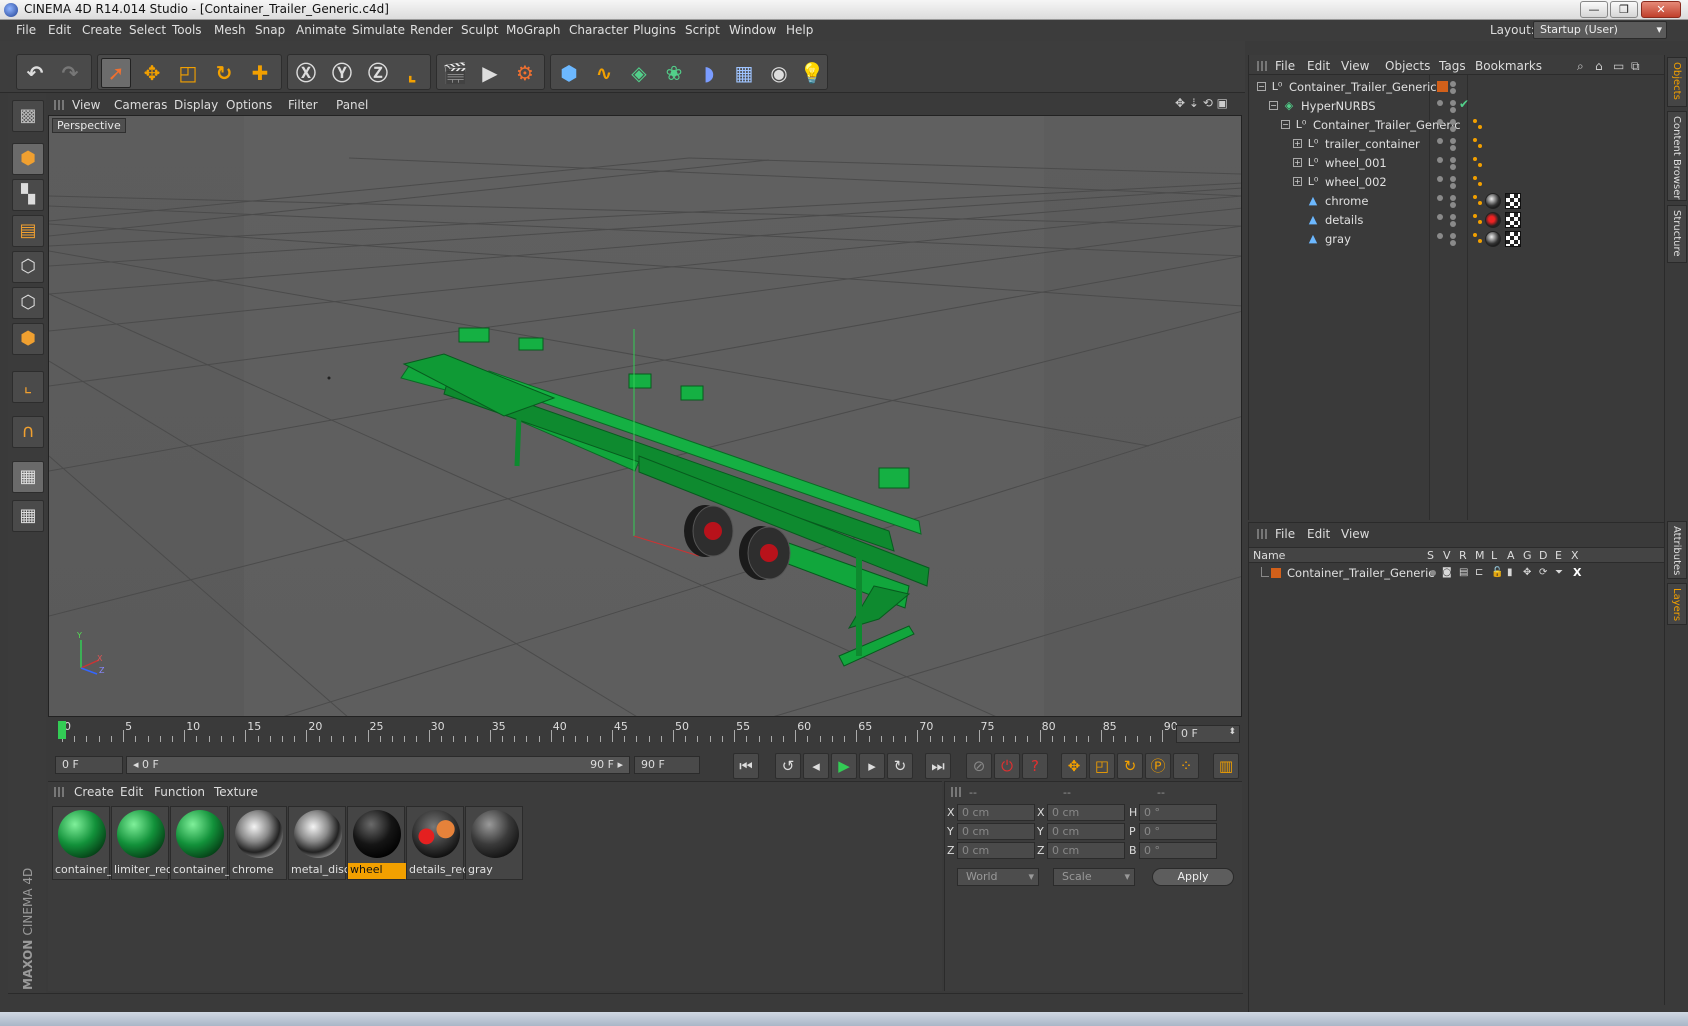  I want to click on render-settings-icon: ⚙, so click(525, 73).